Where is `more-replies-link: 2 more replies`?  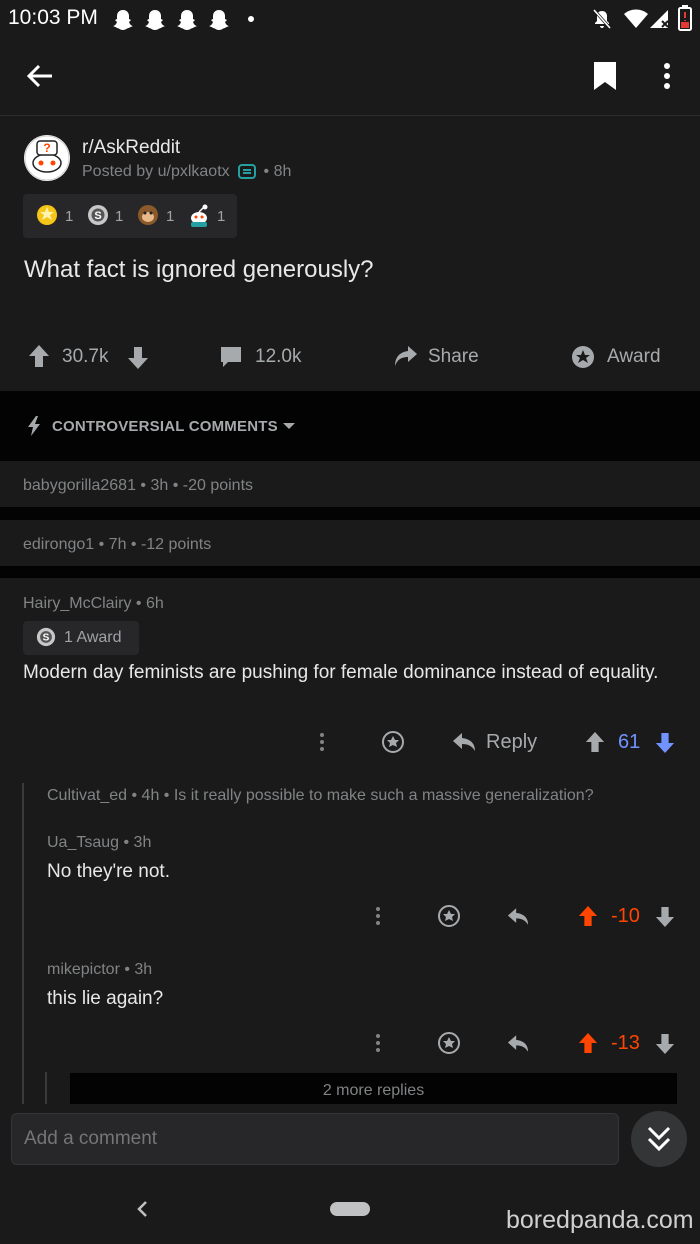 more-replies-link: 2 more replies is located at coordinates (373, 1091).